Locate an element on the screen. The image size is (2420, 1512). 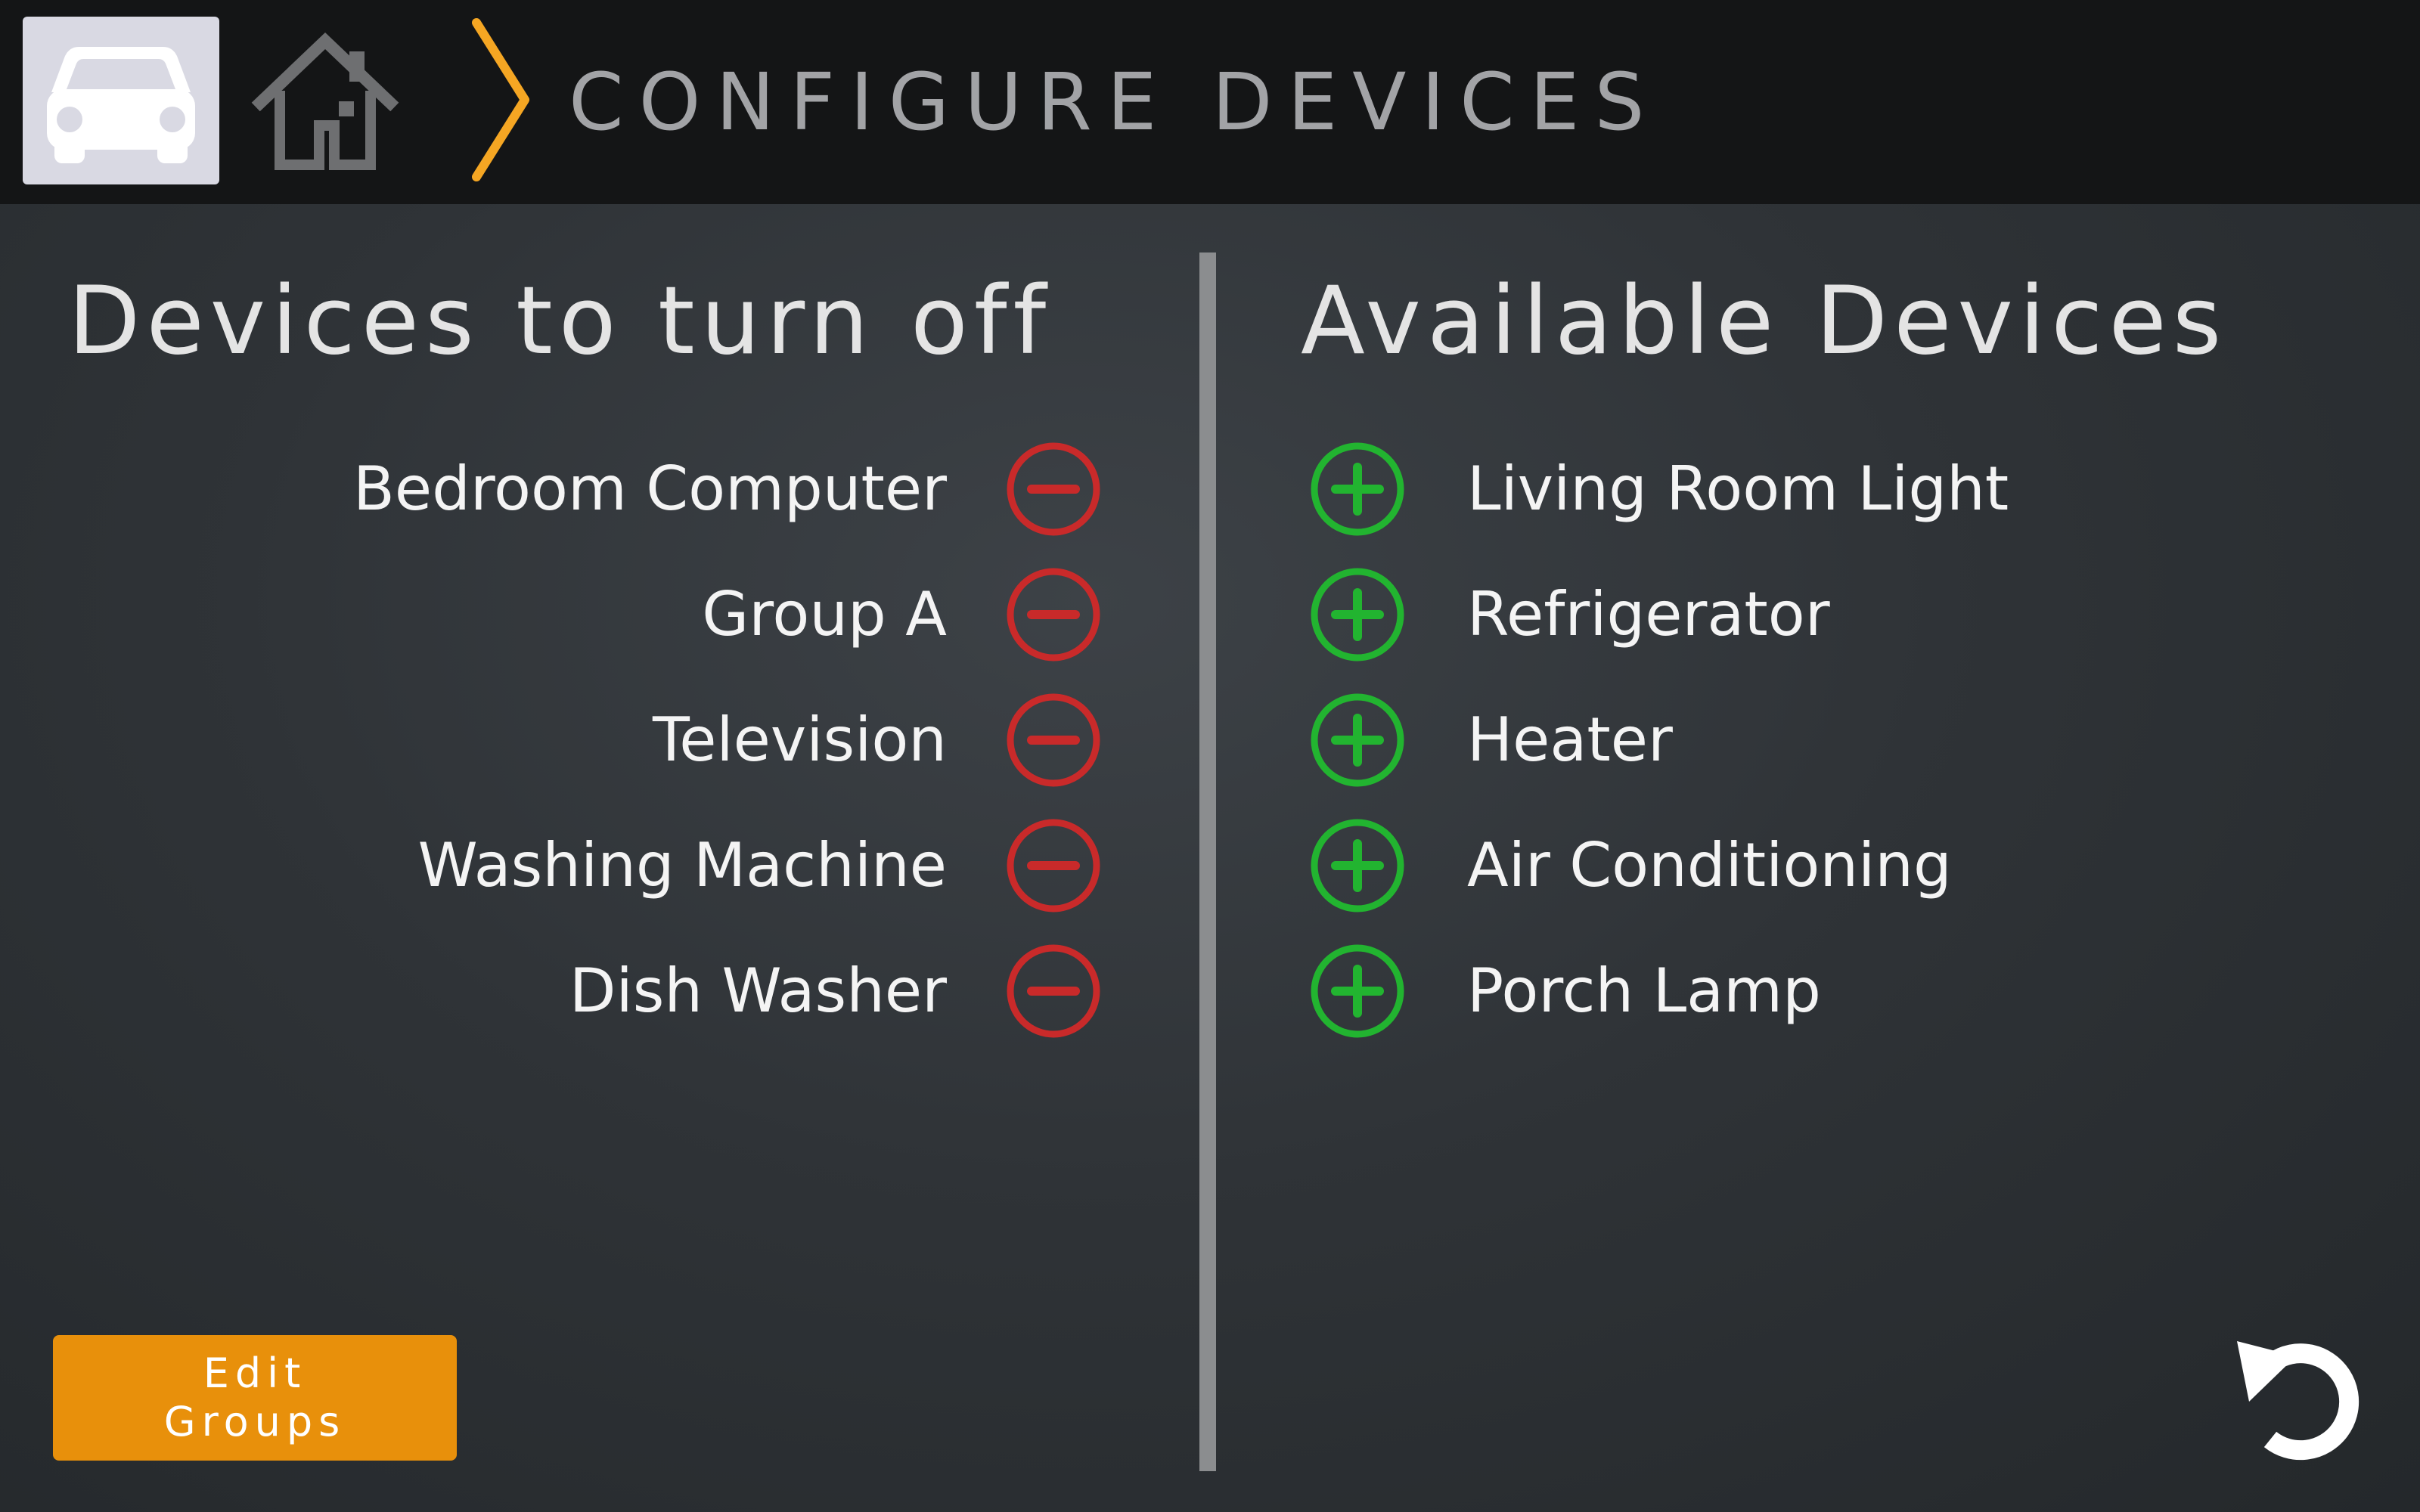
device-label: Heater is located at coordinates (1570, 740).